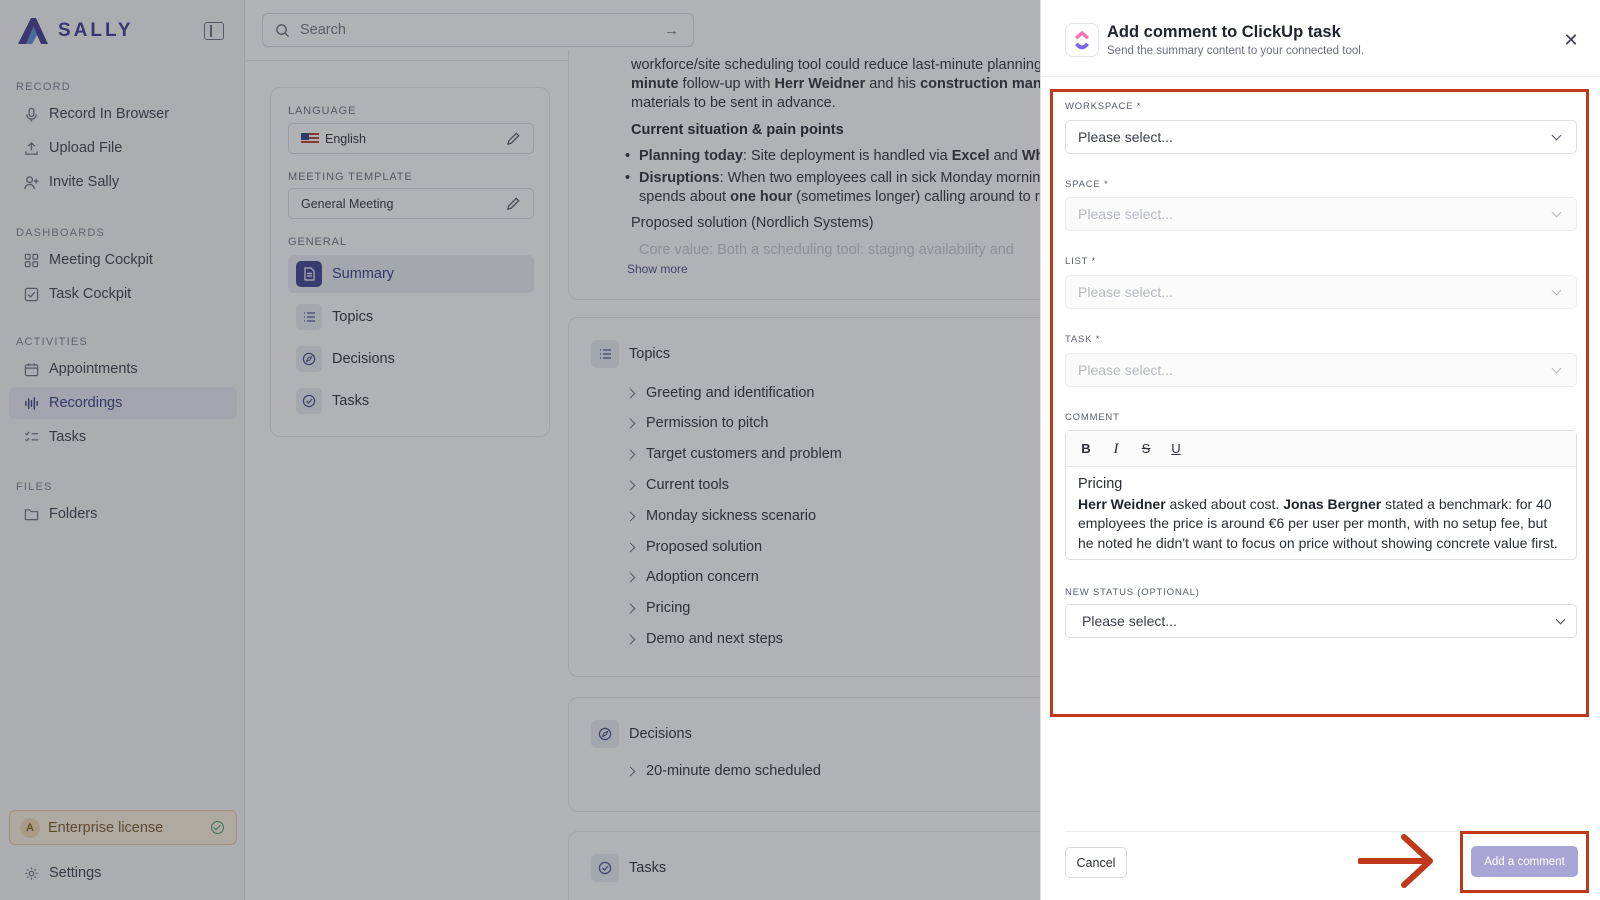  What do you see at coordinates (1082, 40) in the screenshot?
I see `clickup-logo-icon` at bounding box center [1082, 40].